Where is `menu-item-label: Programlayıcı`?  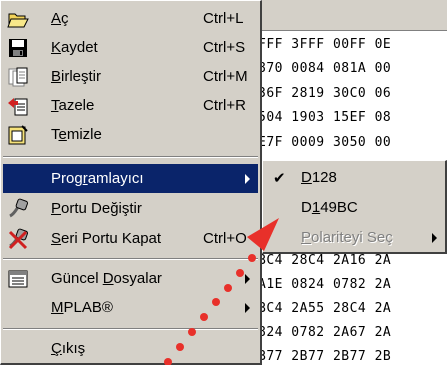
menu-item-label: Programlayıcı is located at coordinates (97, 178).